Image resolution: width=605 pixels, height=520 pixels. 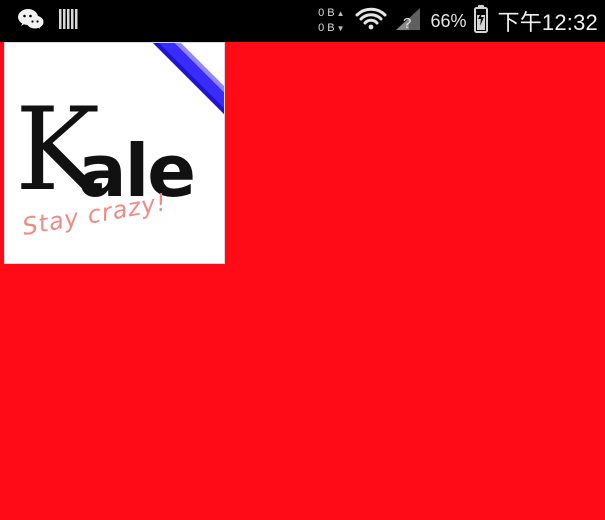 I want to click on status-left, so click(x=48, y=21).